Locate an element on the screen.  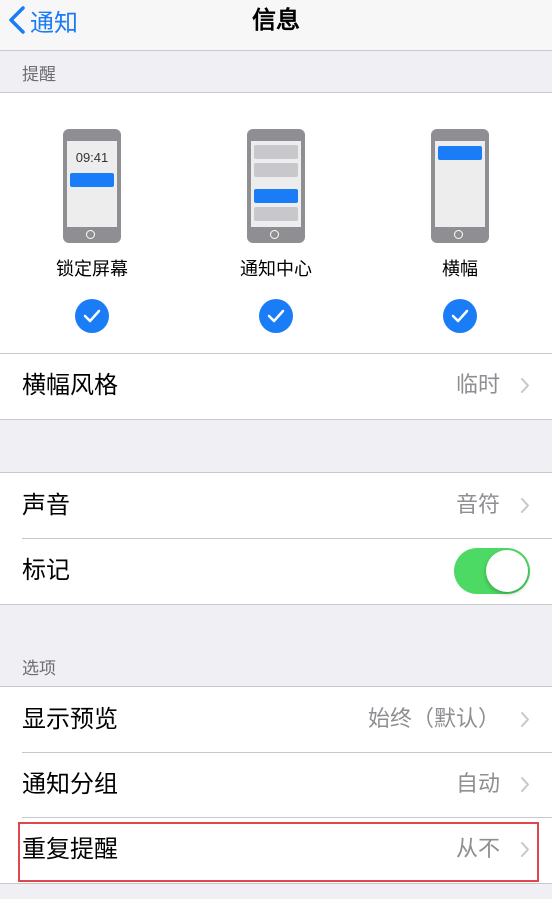
lock-screen-time: 09:41 is located at coordinates (92, 157).